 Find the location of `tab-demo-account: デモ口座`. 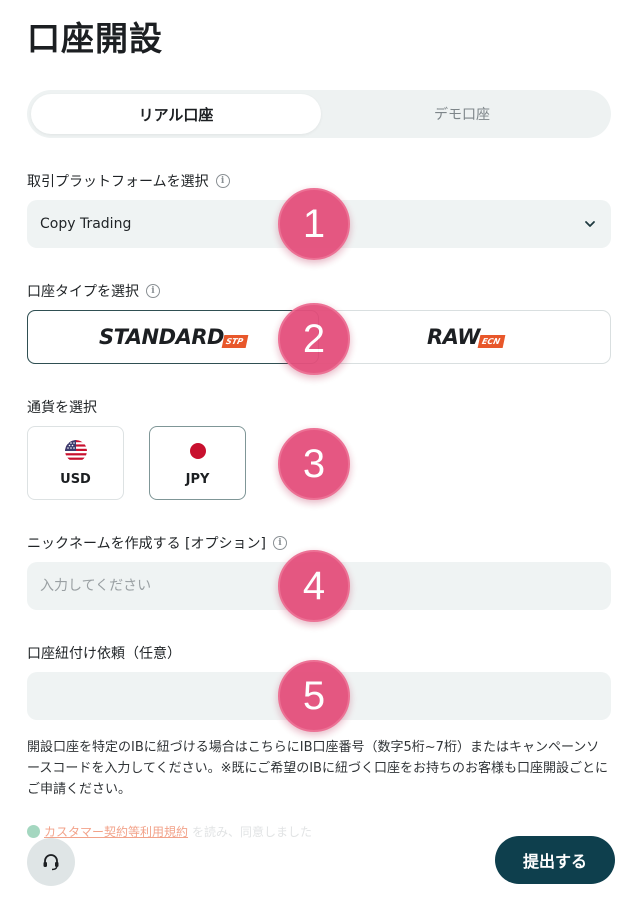

tab-demo-account: デモ口座 is located at coordinates (462, 114).